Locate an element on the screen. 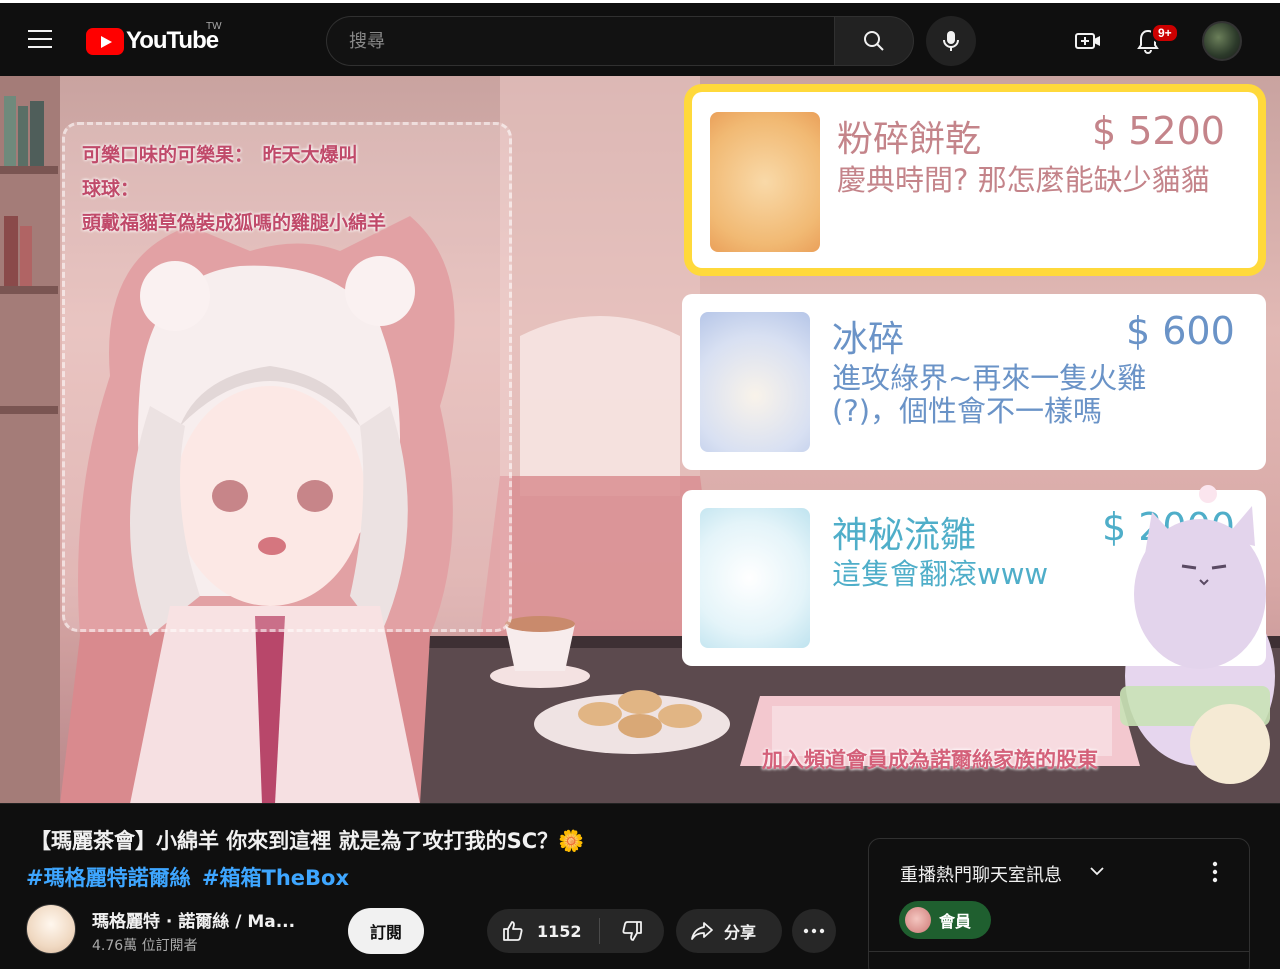 This screenshot has width=1280, height=969. share-button: 分享 is located at coordinates (729, 931).